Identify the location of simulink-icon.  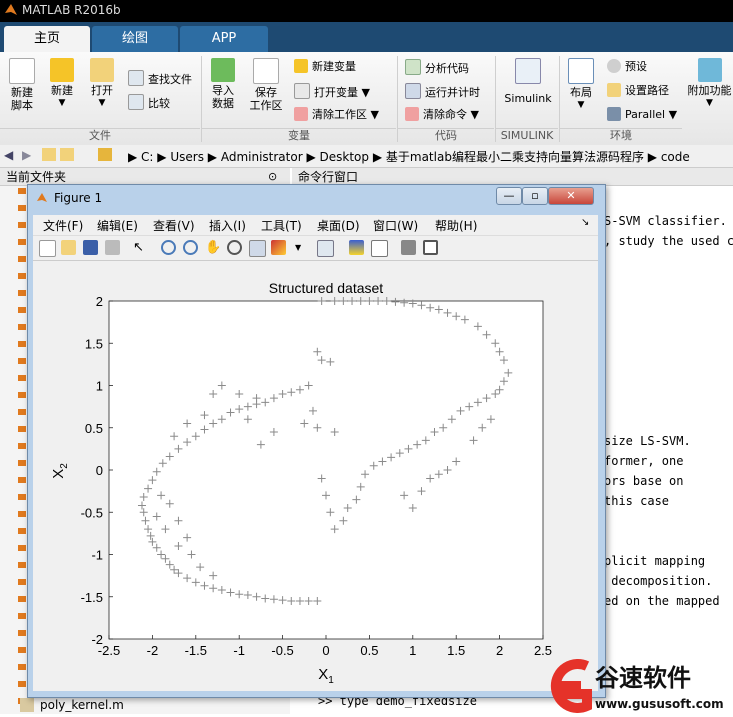
(528, 71).